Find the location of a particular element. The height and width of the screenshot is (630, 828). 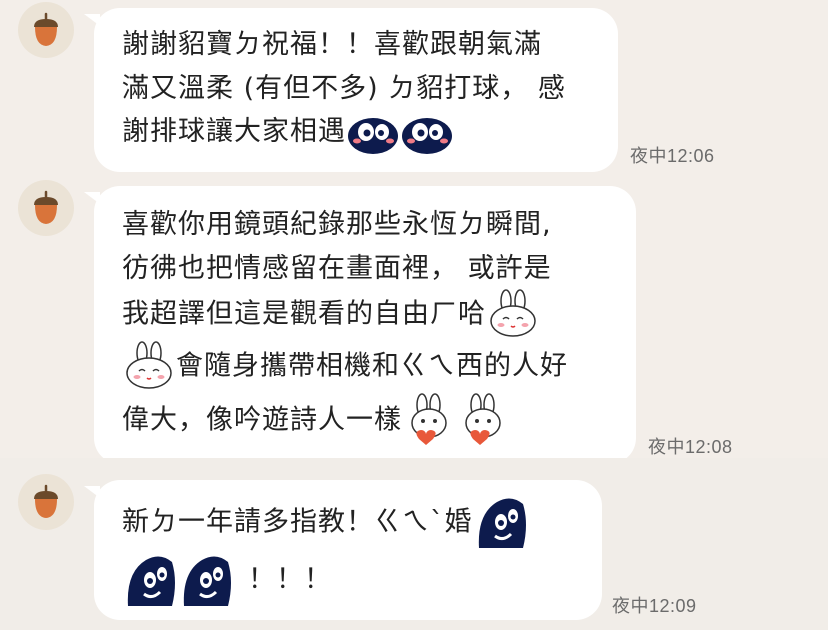

message-line: 偉大，像吟遊詩人一樣 is located at coordinates (367, 421).